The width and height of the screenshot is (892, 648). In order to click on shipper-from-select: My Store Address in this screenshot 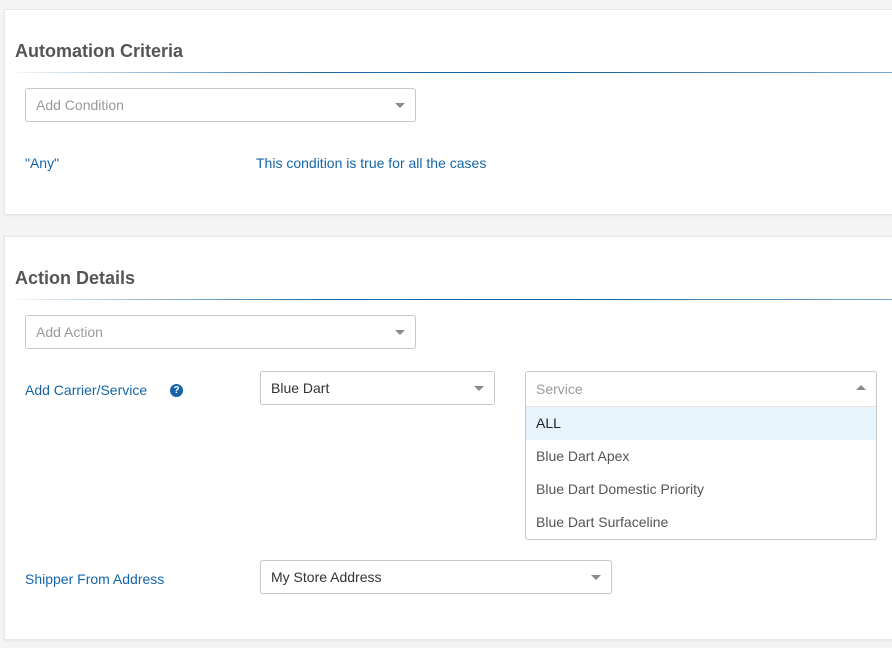, I will do `click(436, 577)`.